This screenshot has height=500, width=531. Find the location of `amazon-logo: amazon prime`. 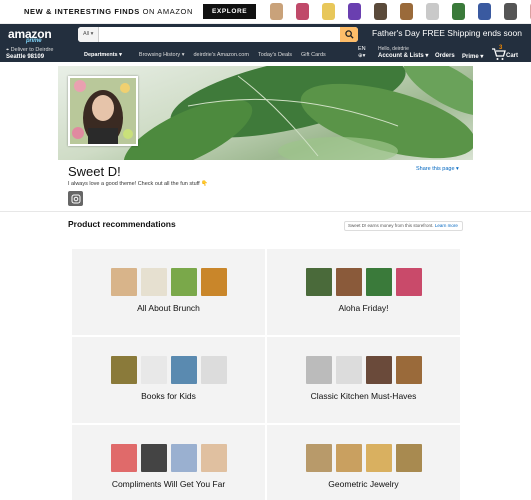

amazon-logo: amazon prime is located at coordinates (30, 35).